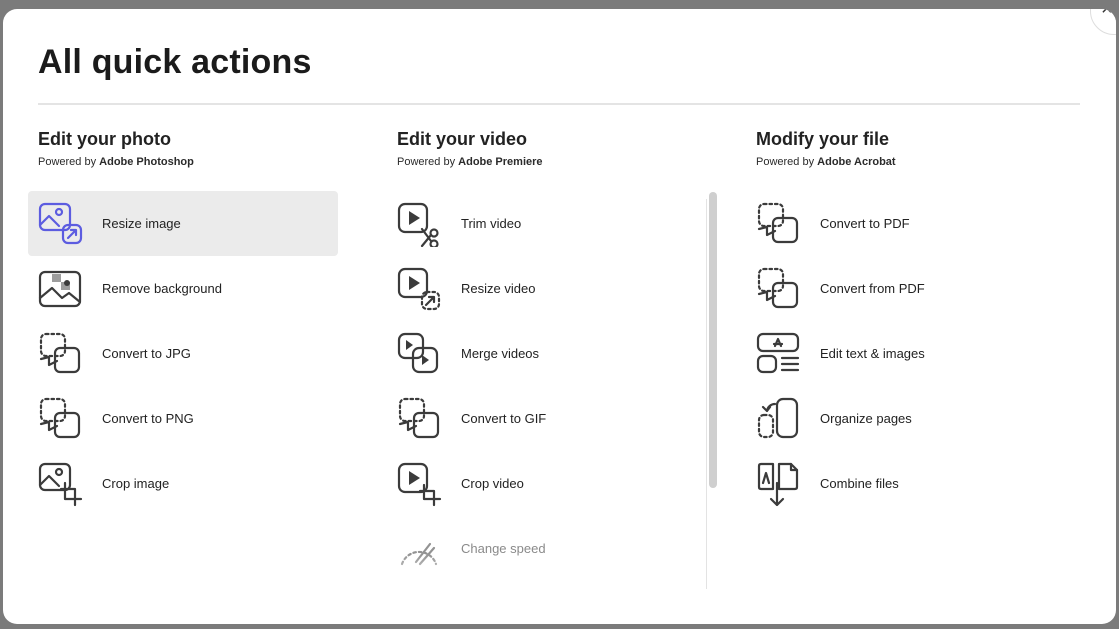 This screenshot has width=1119, height=629. What do you see at coordinates (778, 484) in the screenshot?
I see `combine-files-icon` at bounding box center [778, 484].